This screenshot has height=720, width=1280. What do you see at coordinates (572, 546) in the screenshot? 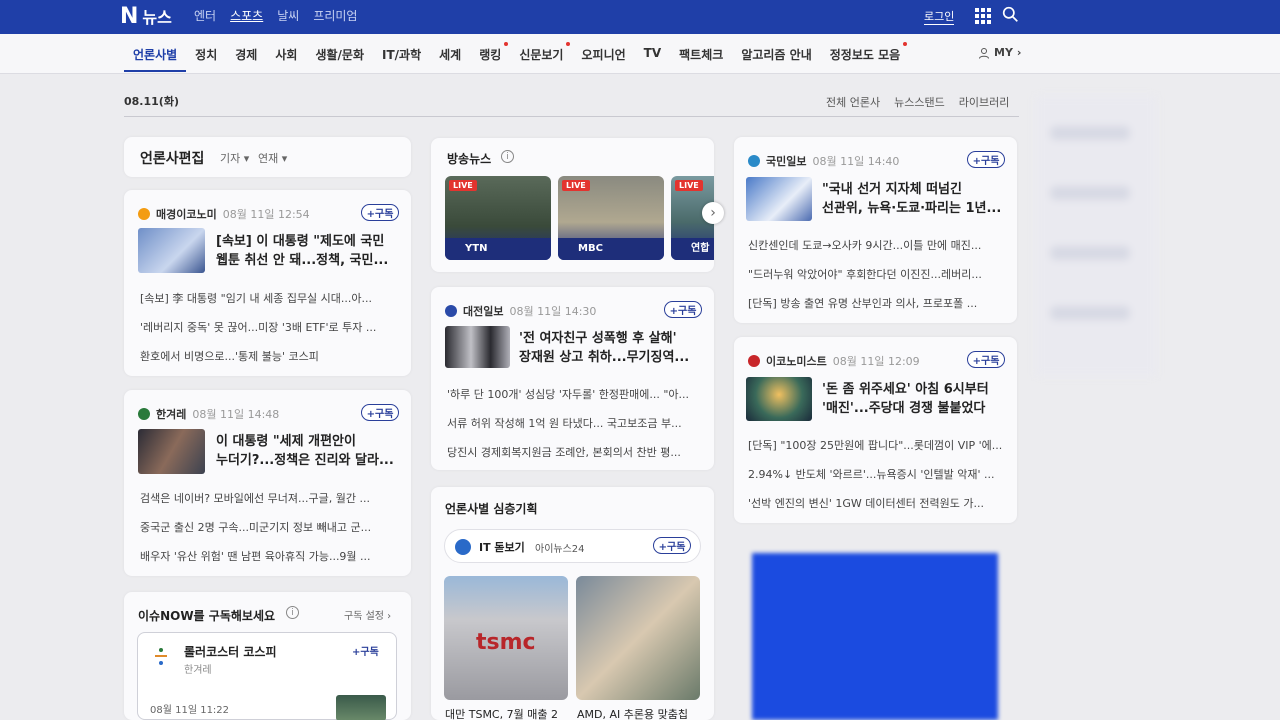
I see `series-row: IT 돋보기 아이뉴스24 +구독` at bounding box center [572, 546].